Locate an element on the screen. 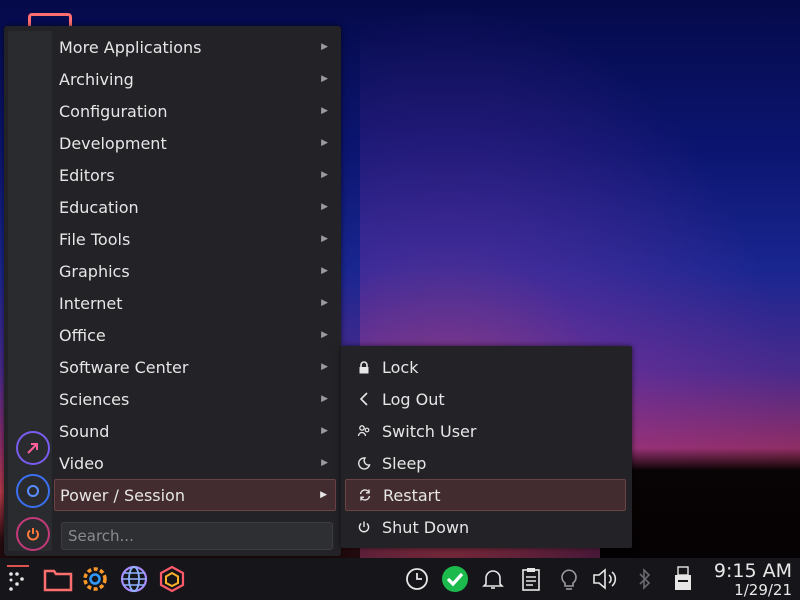 The image size is (800, 600). menu-item-log-out: Log Out is located at coordinates (485, 399).